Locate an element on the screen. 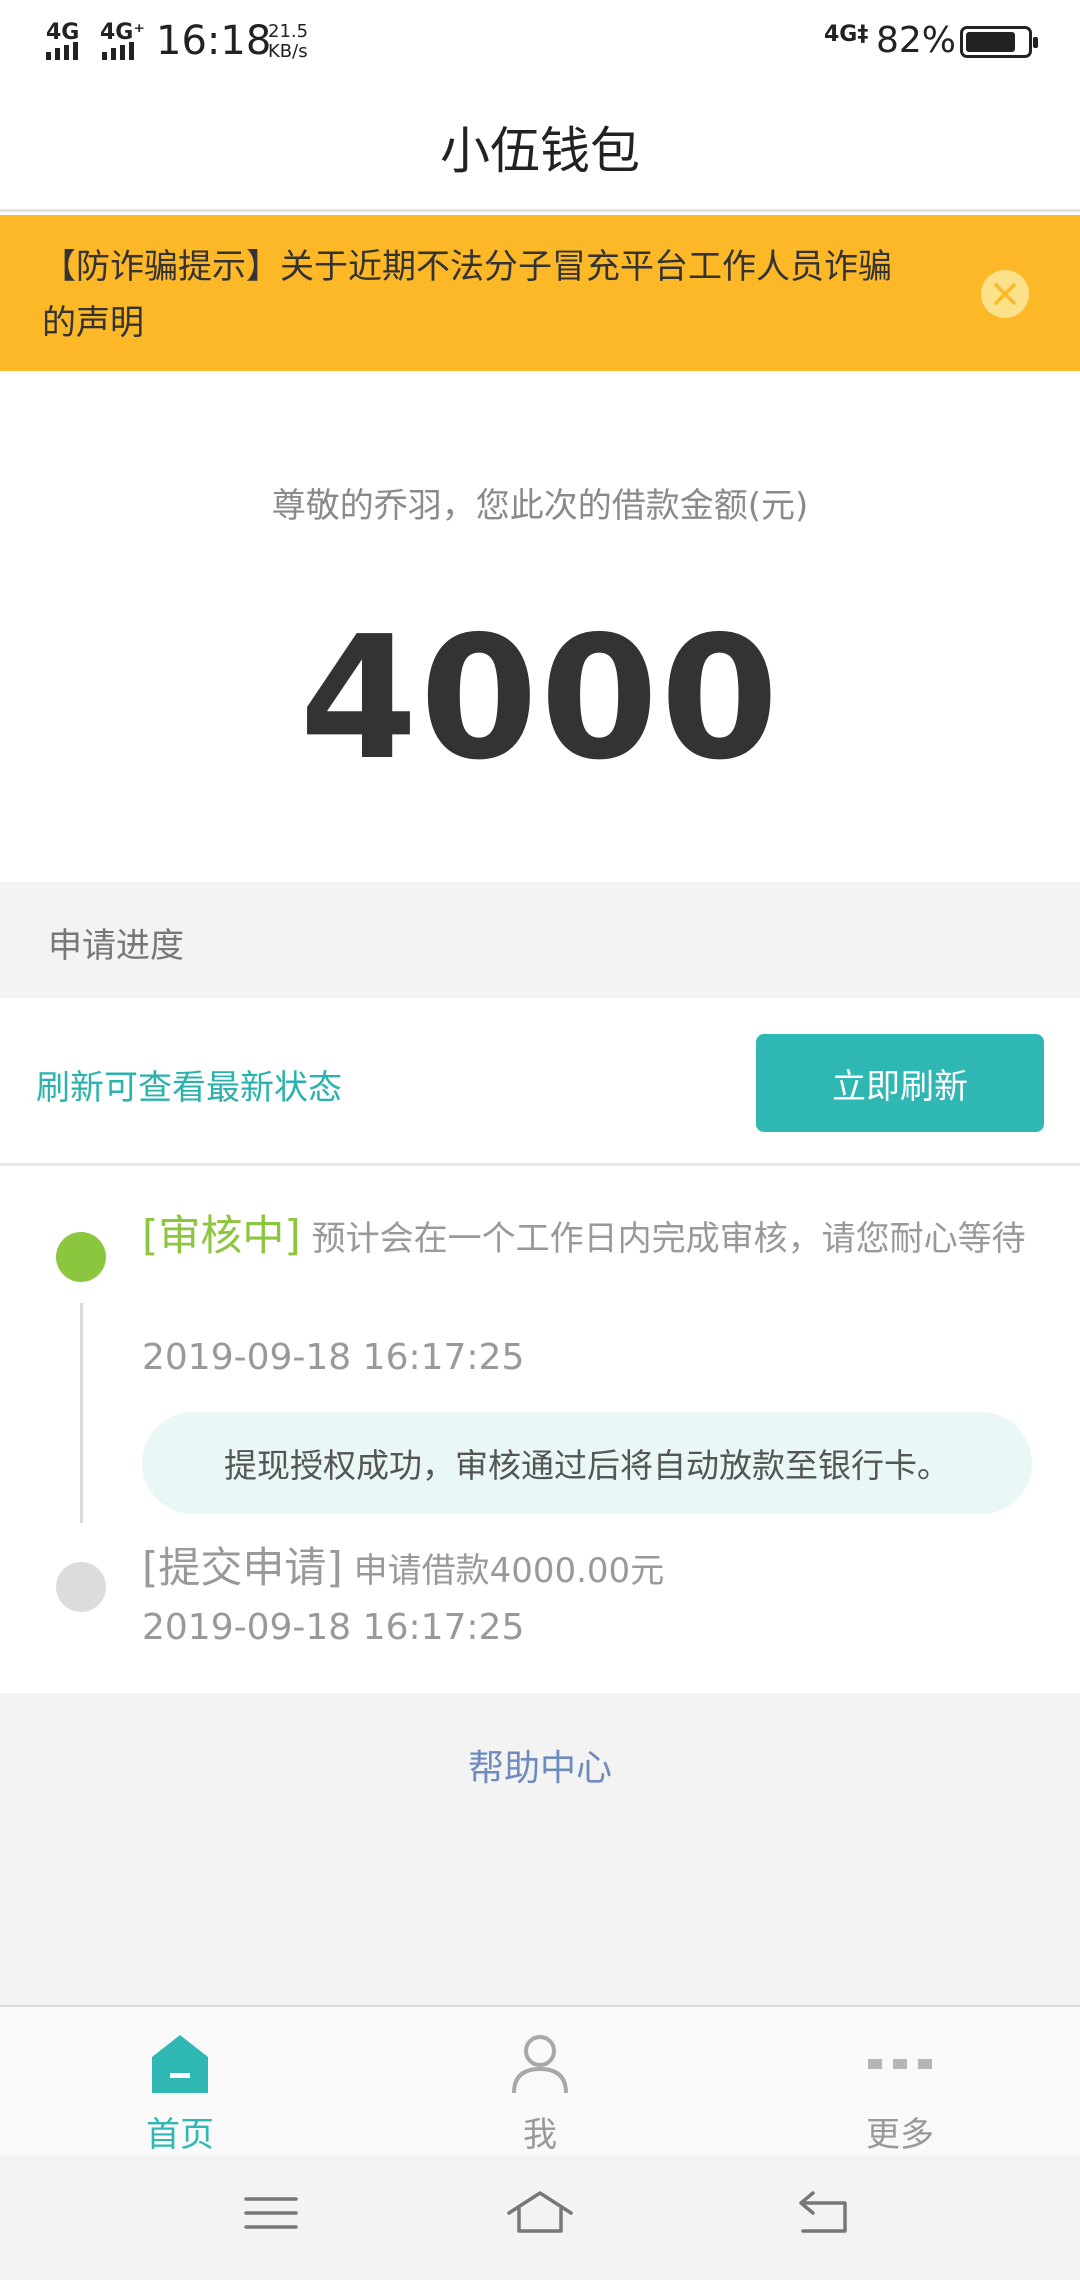  menu-icon is located at coordinates (271, 2213).